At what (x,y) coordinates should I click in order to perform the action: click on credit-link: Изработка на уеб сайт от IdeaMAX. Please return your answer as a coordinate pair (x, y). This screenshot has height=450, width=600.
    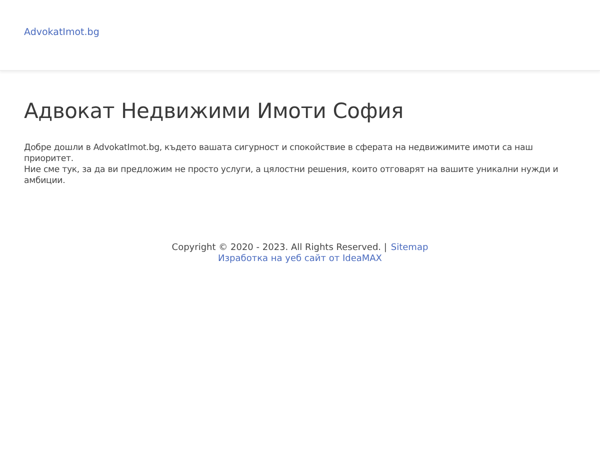
    Looking at the image, I should click on (300, 259).